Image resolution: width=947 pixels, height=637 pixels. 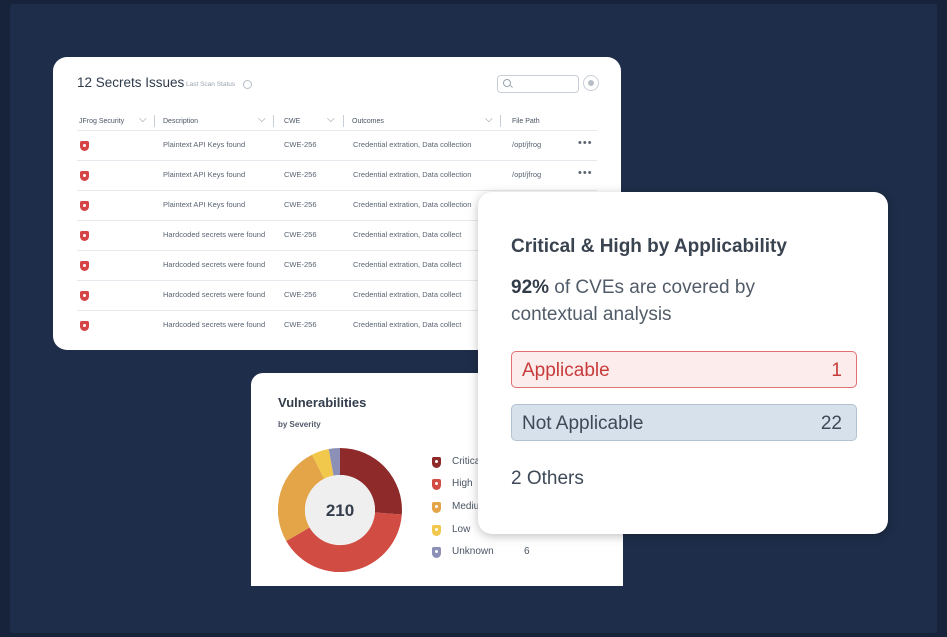 I want to click on search-input, so click(x=538, y=84).